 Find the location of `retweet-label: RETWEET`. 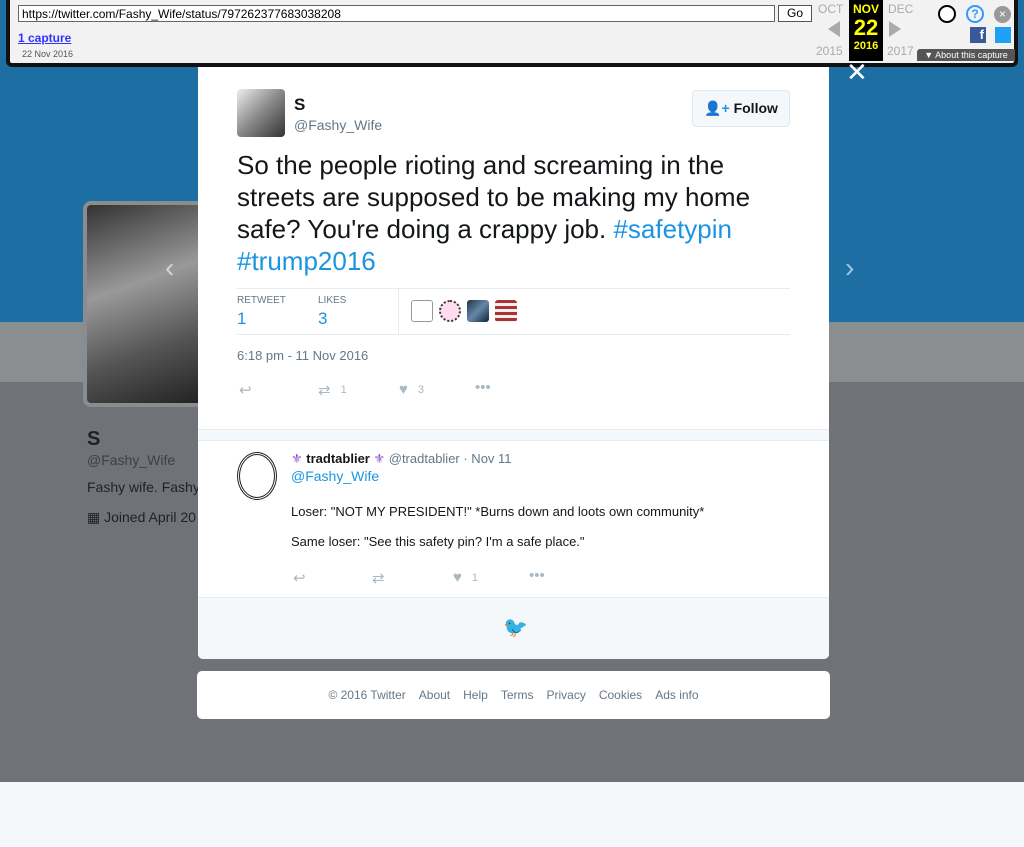

retweet-label: RETWEET is located at coordinates (261, 300).